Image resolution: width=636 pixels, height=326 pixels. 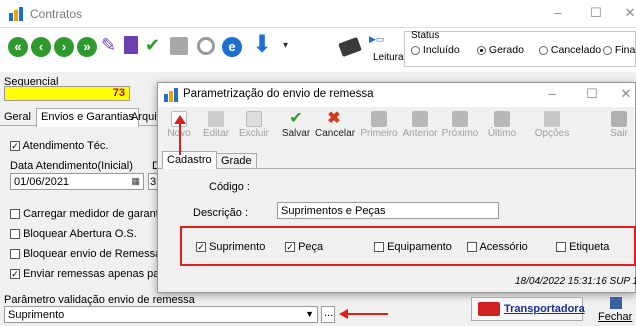 What do you see at coordinates (376, 39) in the screenshot?
I see `transfer-icon: ▶▭` at bounding box center [376, 39].